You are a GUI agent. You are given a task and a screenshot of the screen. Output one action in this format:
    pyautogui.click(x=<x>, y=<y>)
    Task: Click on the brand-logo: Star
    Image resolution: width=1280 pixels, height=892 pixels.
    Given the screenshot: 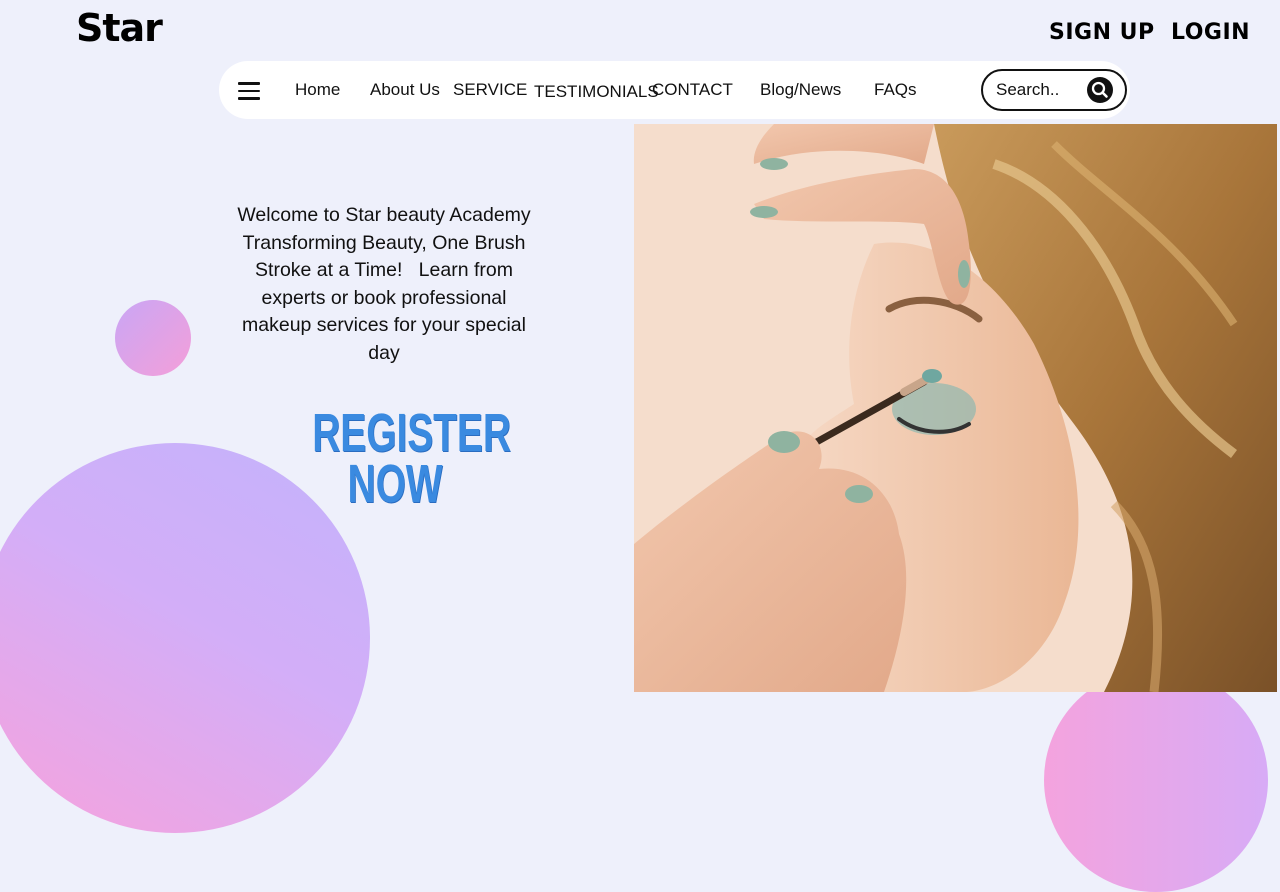 What is the action you would take?
    pyautogui.click(x=119, y=28)
    